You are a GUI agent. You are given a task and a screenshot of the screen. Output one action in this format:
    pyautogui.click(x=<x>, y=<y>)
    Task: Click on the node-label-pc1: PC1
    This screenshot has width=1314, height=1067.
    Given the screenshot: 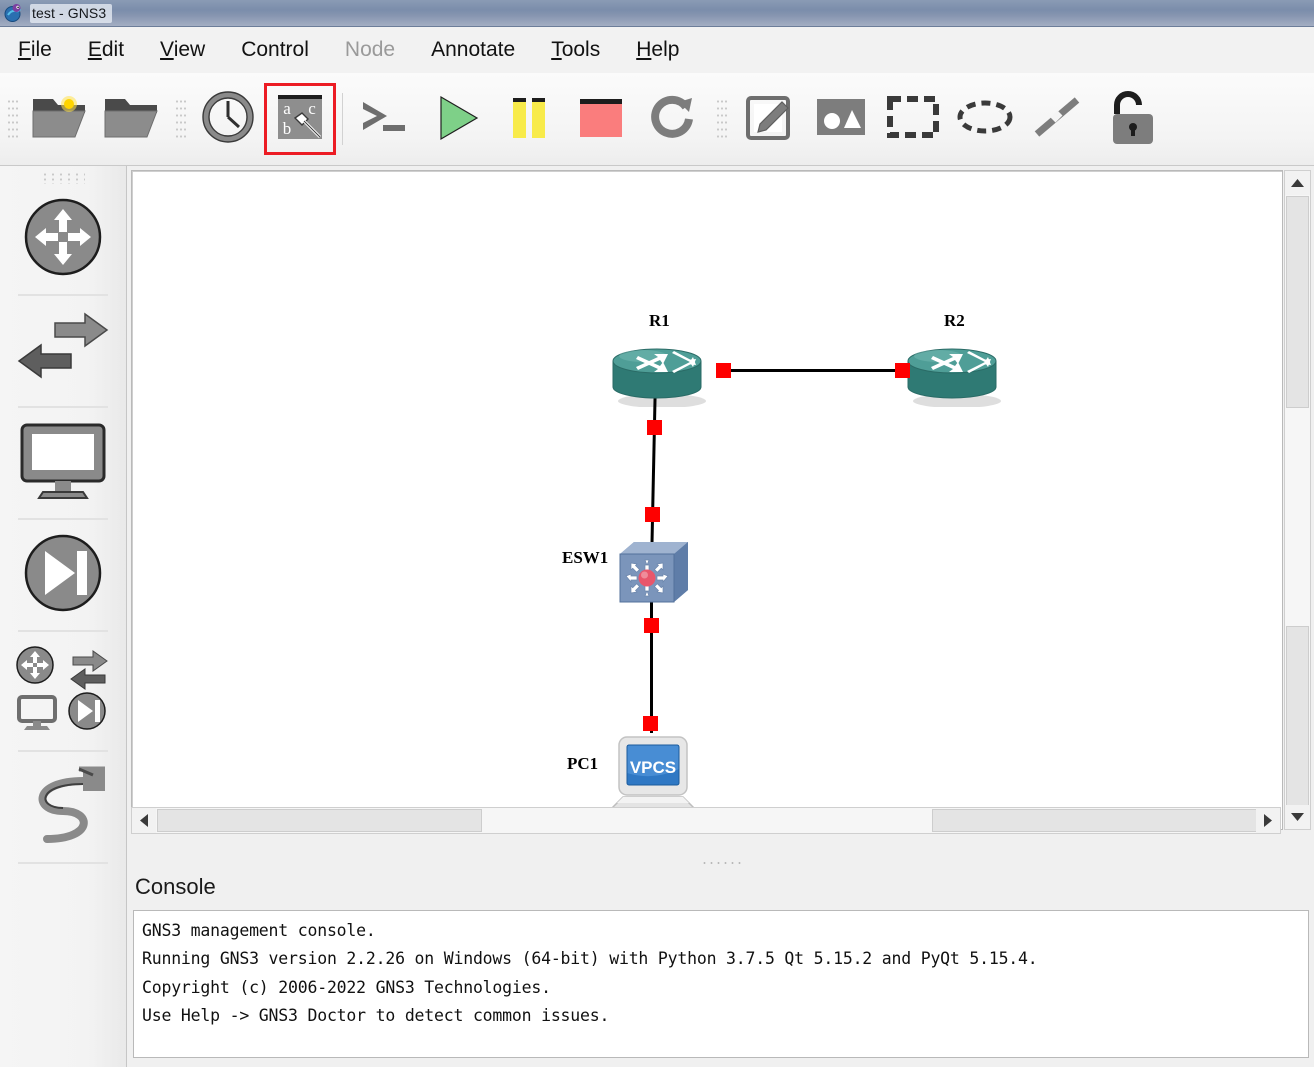 What is the action you would take?
    pyautogui.click(x=582, y=764)
    